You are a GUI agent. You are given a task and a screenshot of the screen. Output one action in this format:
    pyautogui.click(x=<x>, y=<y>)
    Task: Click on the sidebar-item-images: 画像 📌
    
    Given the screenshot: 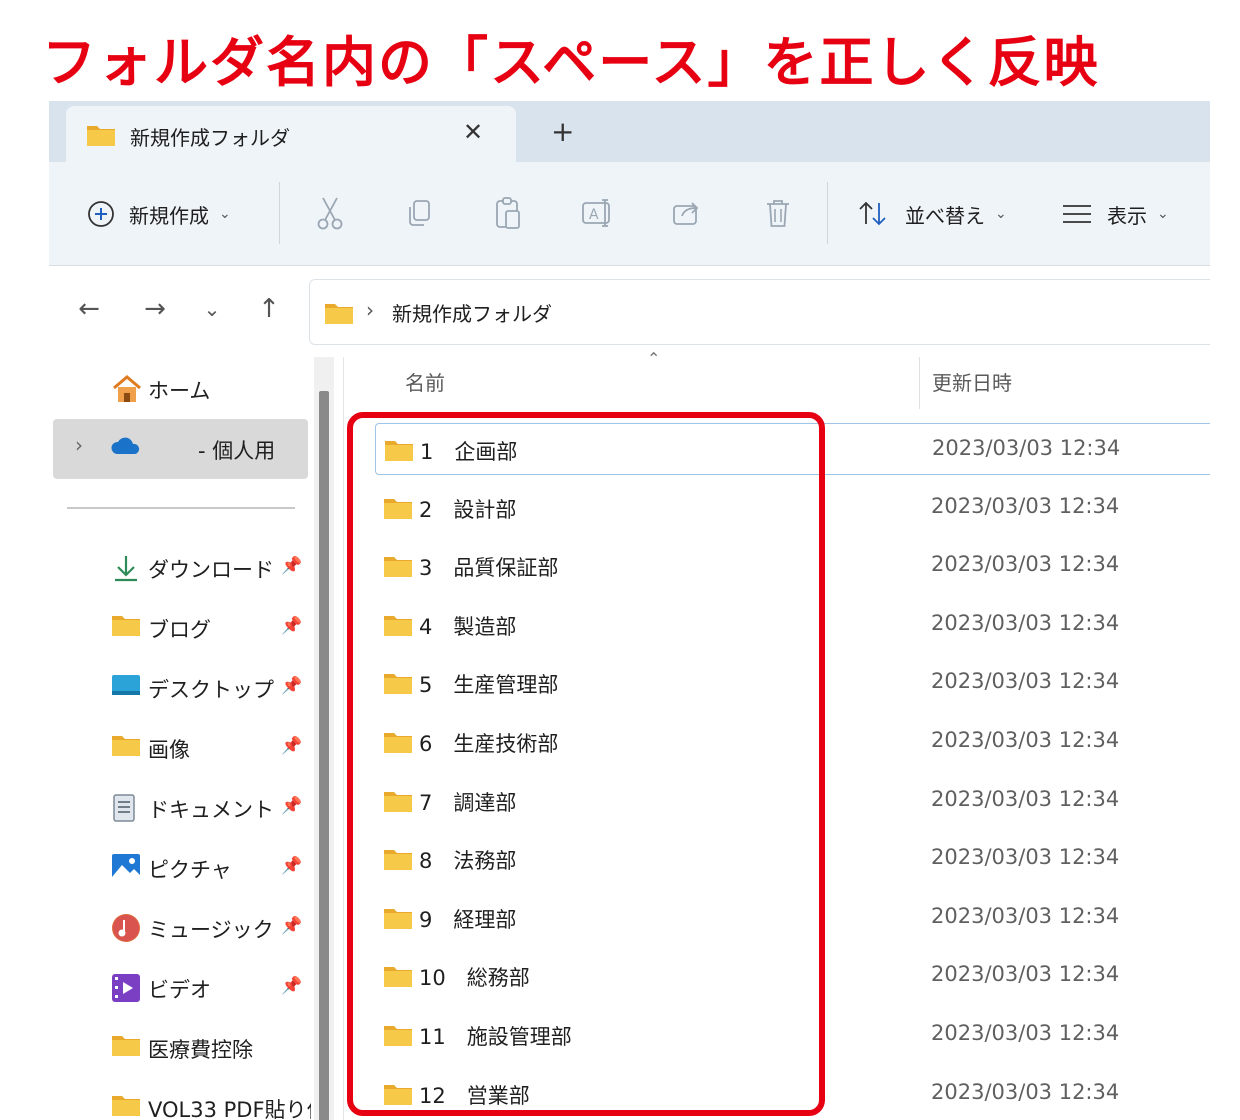 What is the action you would take?
    pyautogui.click(x=180, y=748)
    